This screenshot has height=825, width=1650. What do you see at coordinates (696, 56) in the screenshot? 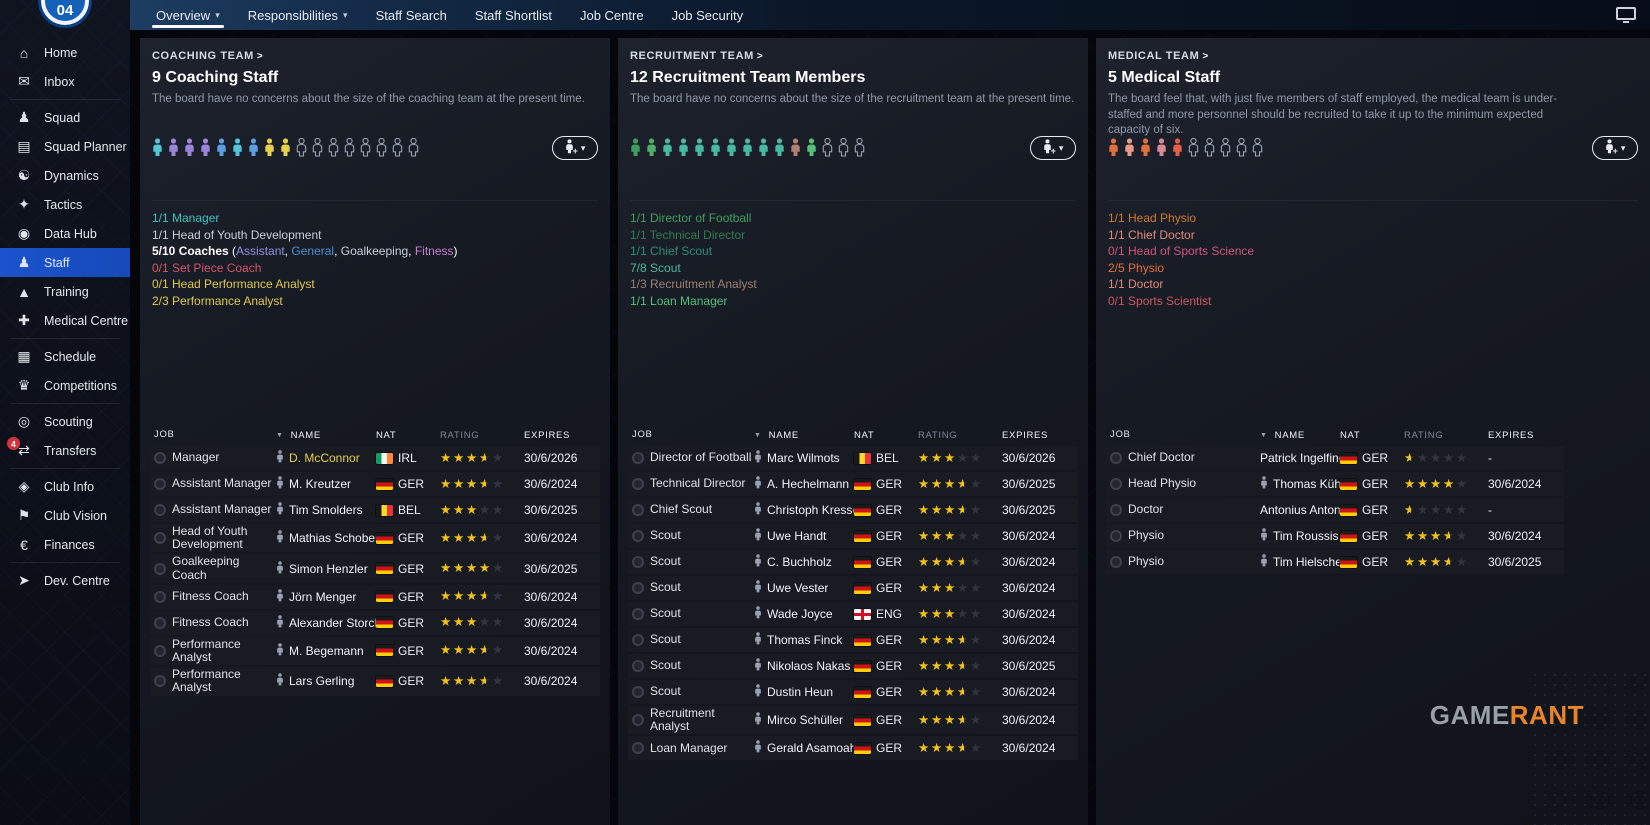
I see `recruitment-team-link: RECRUITMENT TEAM >` at bounding box center [696, 56].